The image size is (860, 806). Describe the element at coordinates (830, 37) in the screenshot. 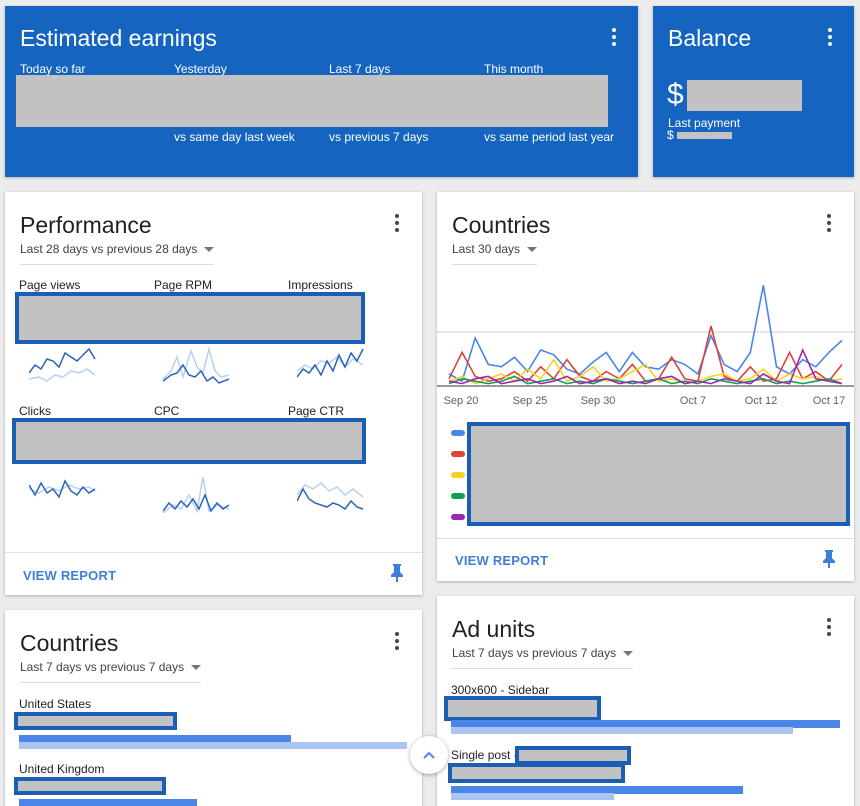

I see `balance-more-icon` at that location.